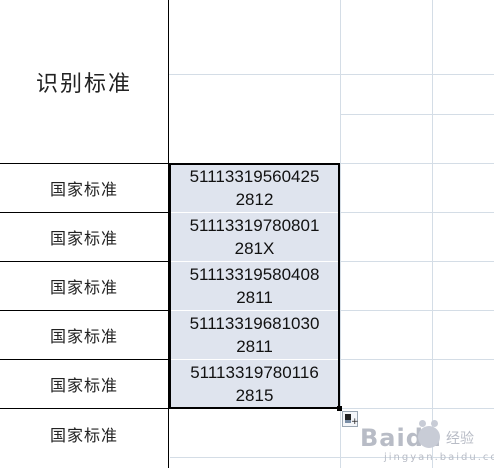  I want to click on value-line: 281X, so click(254, 248).